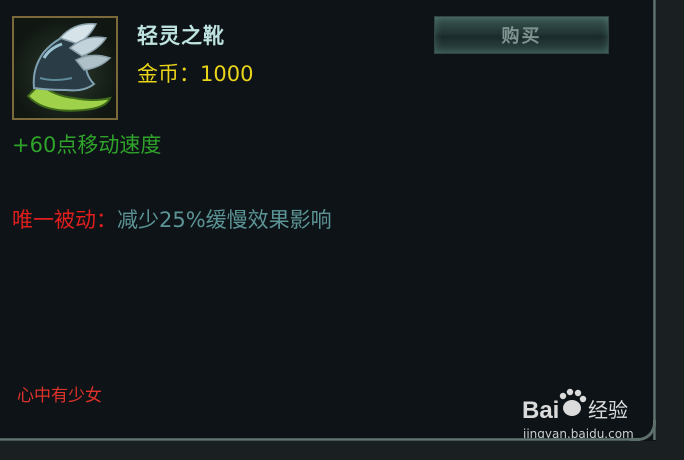 The height and width of the screenshot is (460, 684). I want to click on passive-description: 减少25%缓慢效果影响, so click(224, 220).